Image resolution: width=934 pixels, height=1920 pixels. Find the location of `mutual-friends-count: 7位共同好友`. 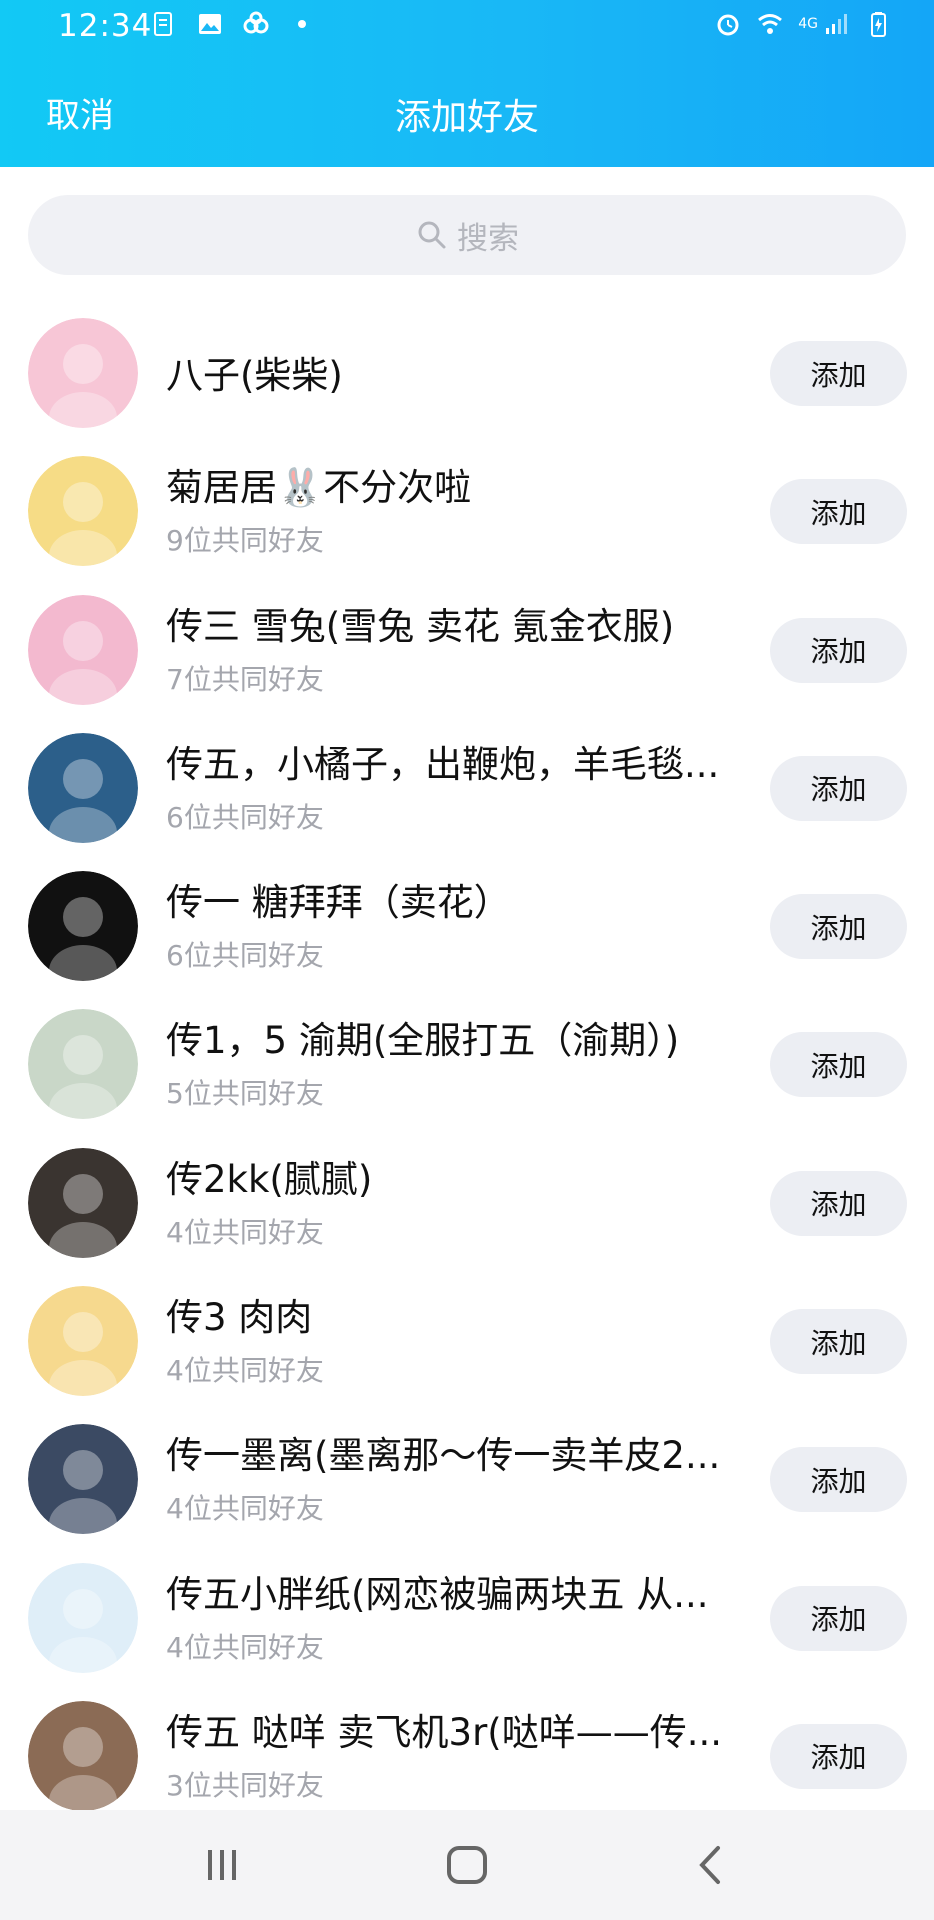

mutual-friends-count: 7位共同好友 is located at coordinates (245, 679).